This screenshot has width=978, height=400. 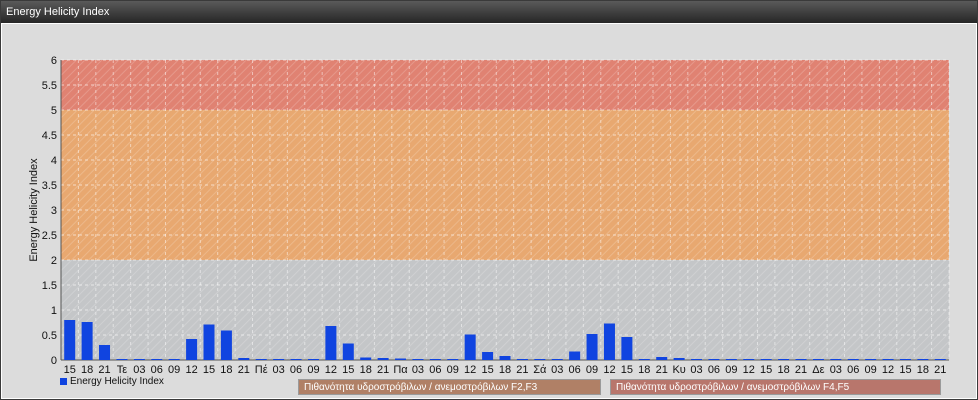 What do you see at coordinates (49, 336) in the screenshot?
I see `y-tick-label: 0.5` at bounding box center [49, 336].